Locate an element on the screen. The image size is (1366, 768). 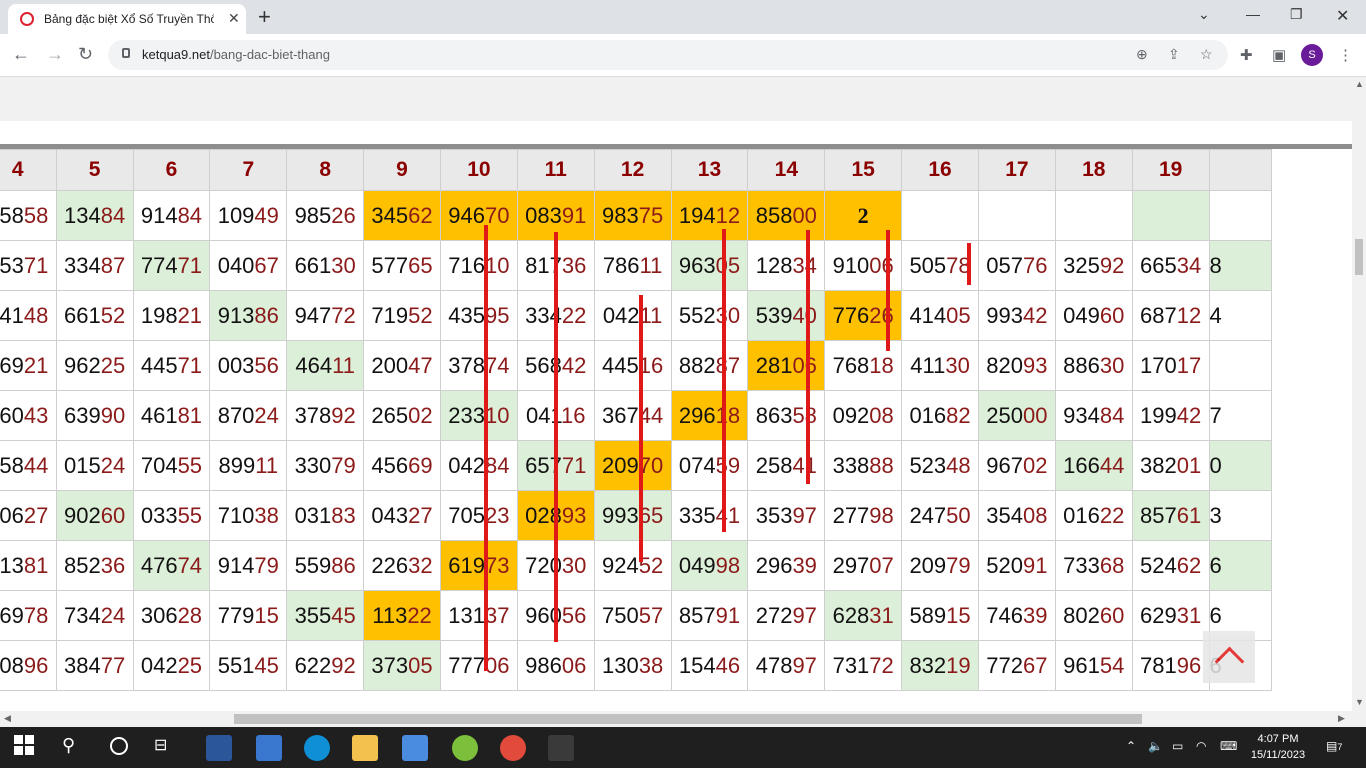
word-app-icon is located at coordinates (219, 748).